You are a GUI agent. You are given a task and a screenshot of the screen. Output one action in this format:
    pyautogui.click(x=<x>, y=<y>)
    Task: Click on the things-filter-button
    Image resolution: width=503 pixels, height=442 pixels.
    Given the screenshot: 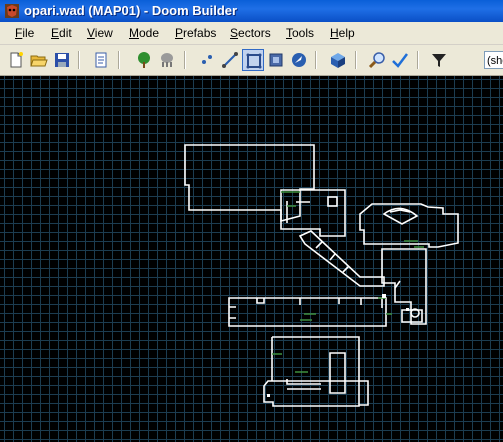 What is the action you would take?
    pyautogui.click(x=144, y=60)
    